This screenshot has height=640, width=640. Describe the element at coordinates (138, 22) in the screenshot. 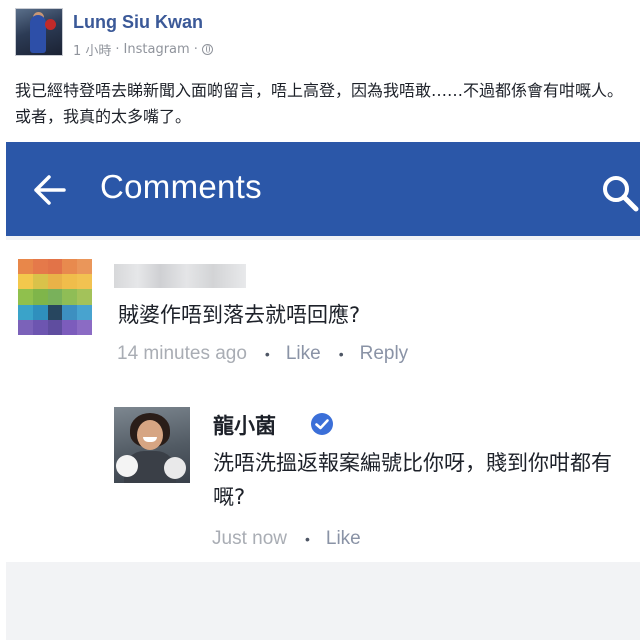

I see `post-author-name: Lung Siu Kwan` at that location.